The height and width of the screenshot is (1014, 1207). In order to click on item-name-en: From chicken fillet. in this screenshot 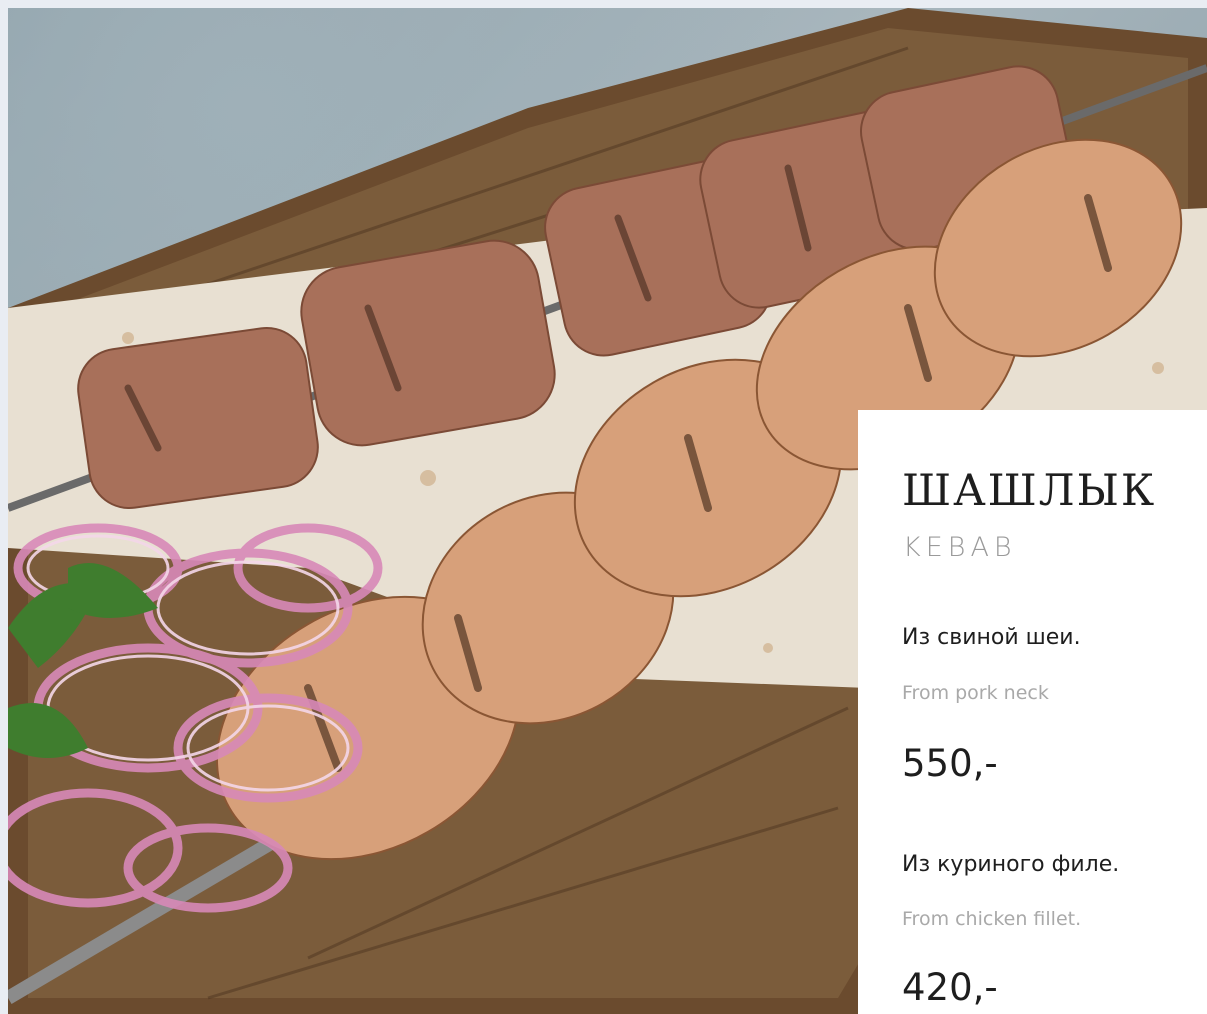, I will do `click(992, 919)`.